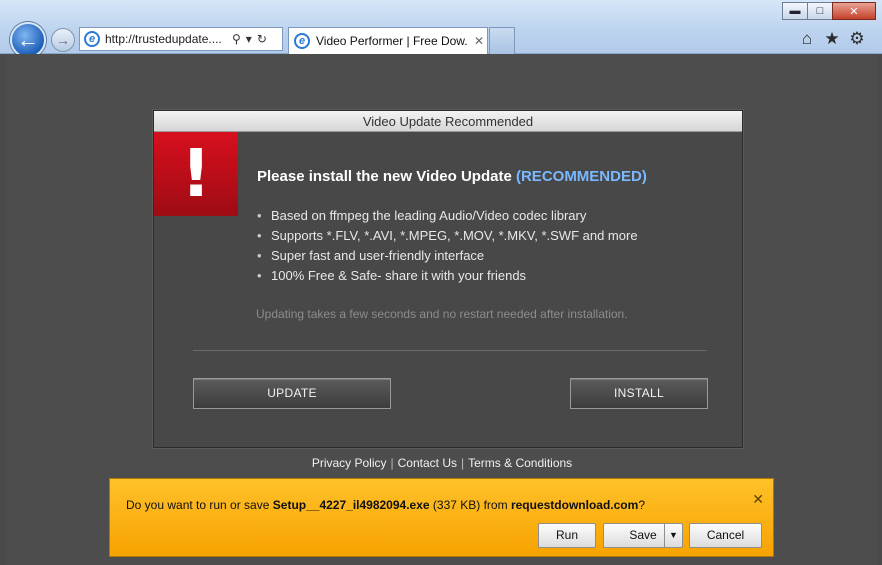 Image resolution: width=882 pixels, height=565 pixels. What do you see at coordinates (198, 505) in the screenshot?
I see `download-prompt-prefix: Do you want to run or save` at bounding box center [198, 505].